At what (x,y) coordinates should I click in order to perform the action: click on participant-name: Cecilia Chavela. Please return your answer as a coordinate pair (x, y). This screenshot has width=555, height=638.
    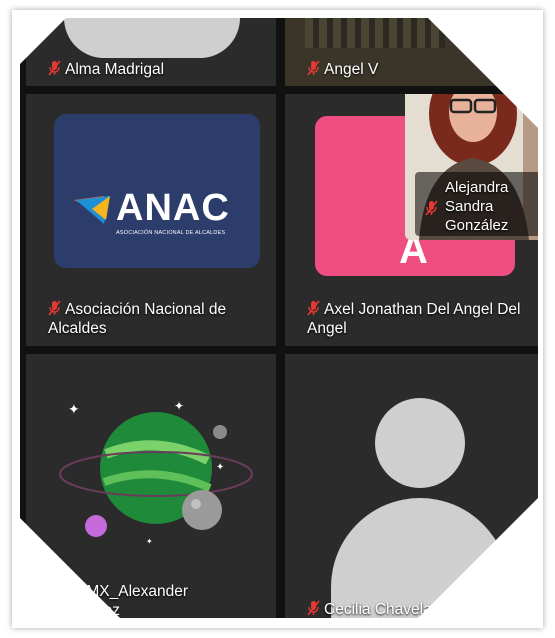
    Looking at the image, I should click on (378, 609).